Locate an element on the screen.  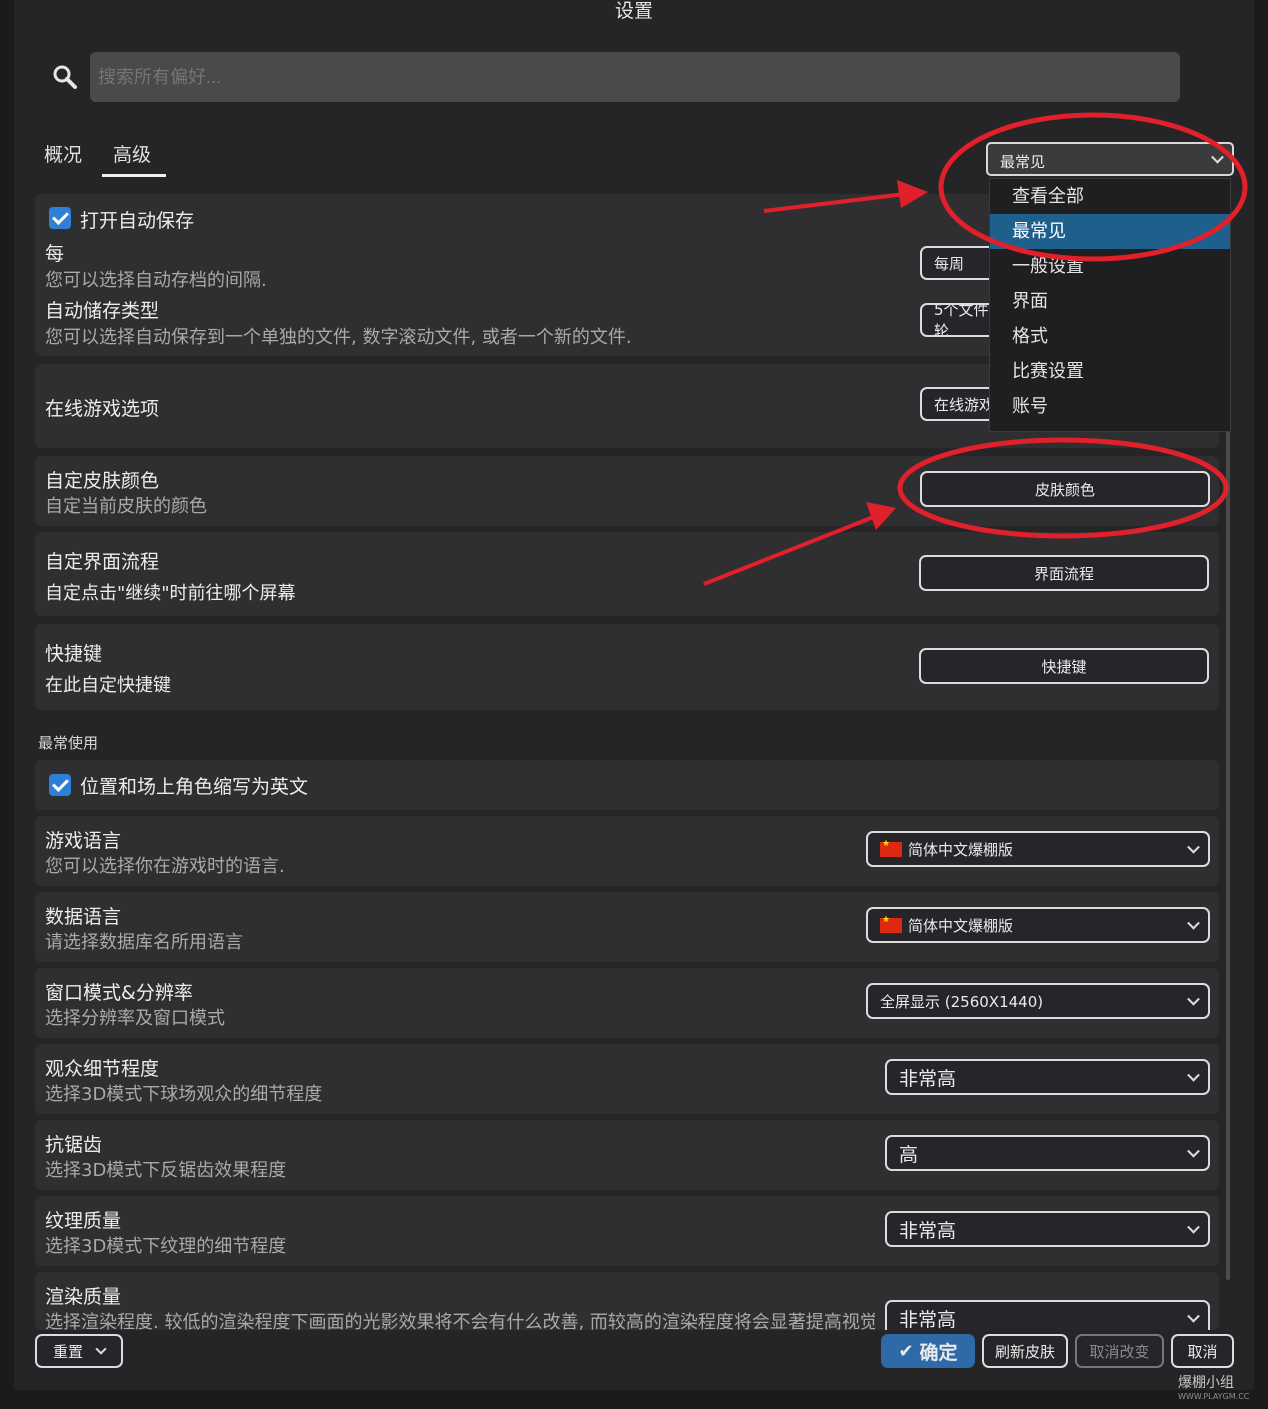
data-language-panel: 数据语言 请选择数据库名所用语言 简体中文爆棚版 is located at coordinates (627, 927).